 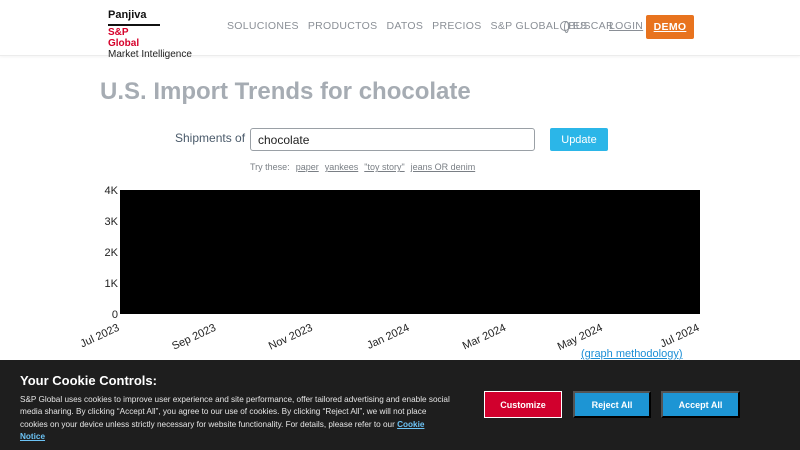 I want to click on cookie-accept-all-button: Accept All, so click(x=700, y=404).